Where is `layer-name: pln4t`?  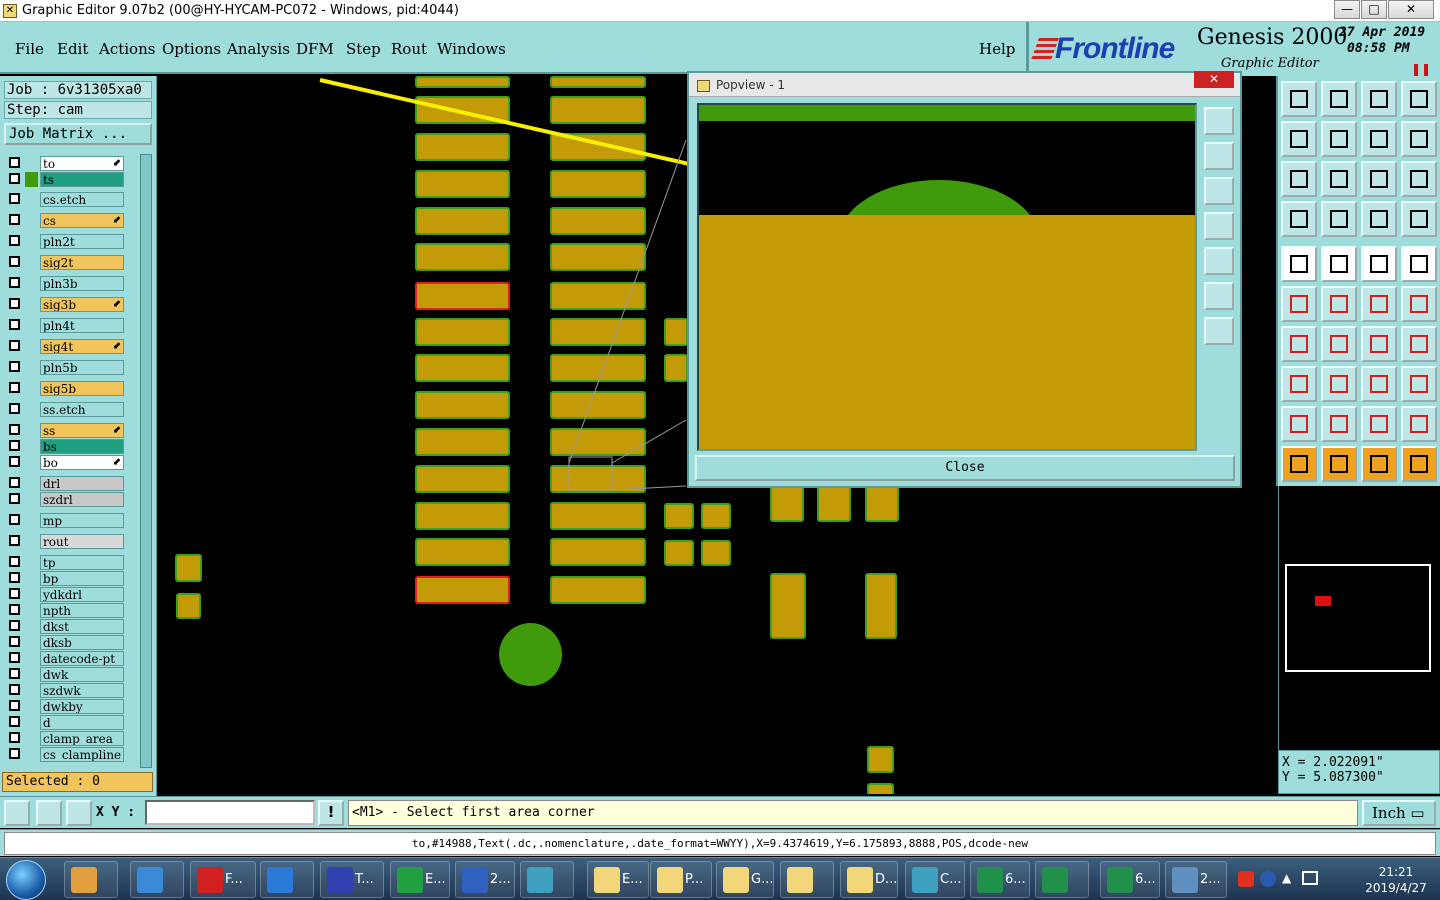 layer-name: pln4t is located at coordinates (82, 325).